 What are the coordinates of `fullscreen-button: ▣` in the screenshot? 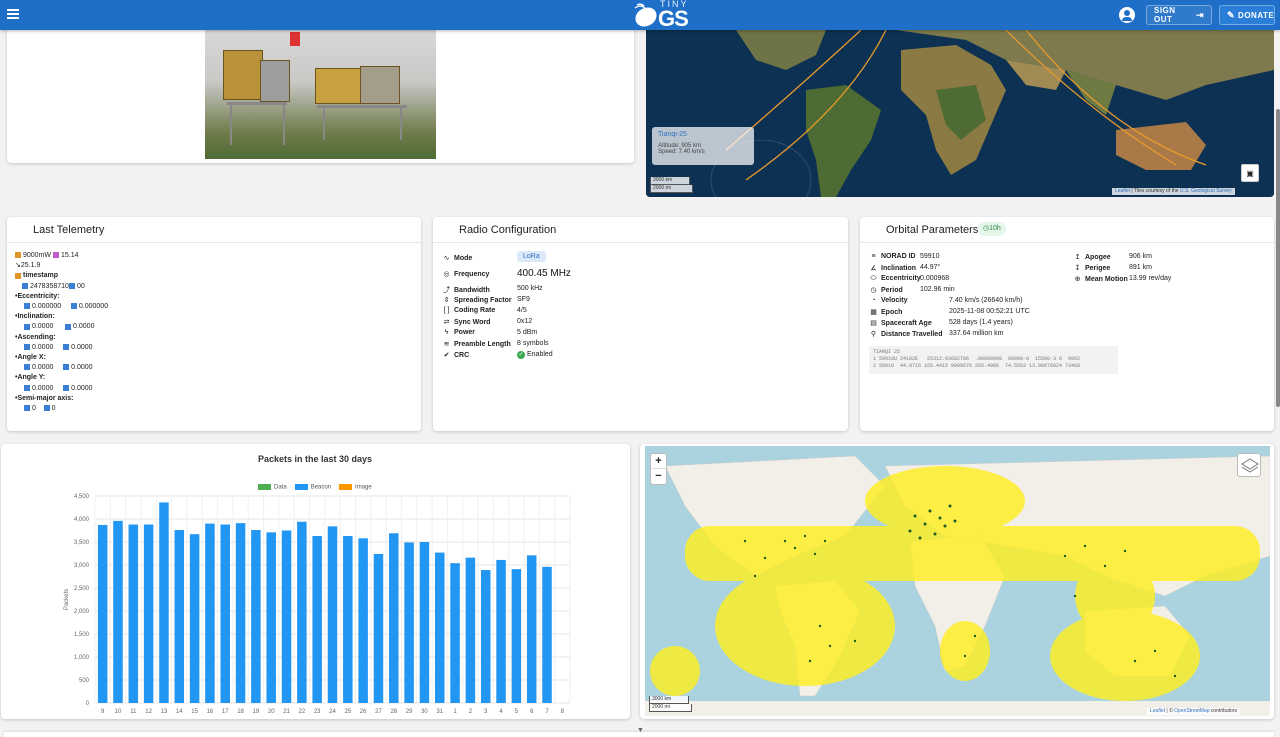 It's located at (1250, 173).